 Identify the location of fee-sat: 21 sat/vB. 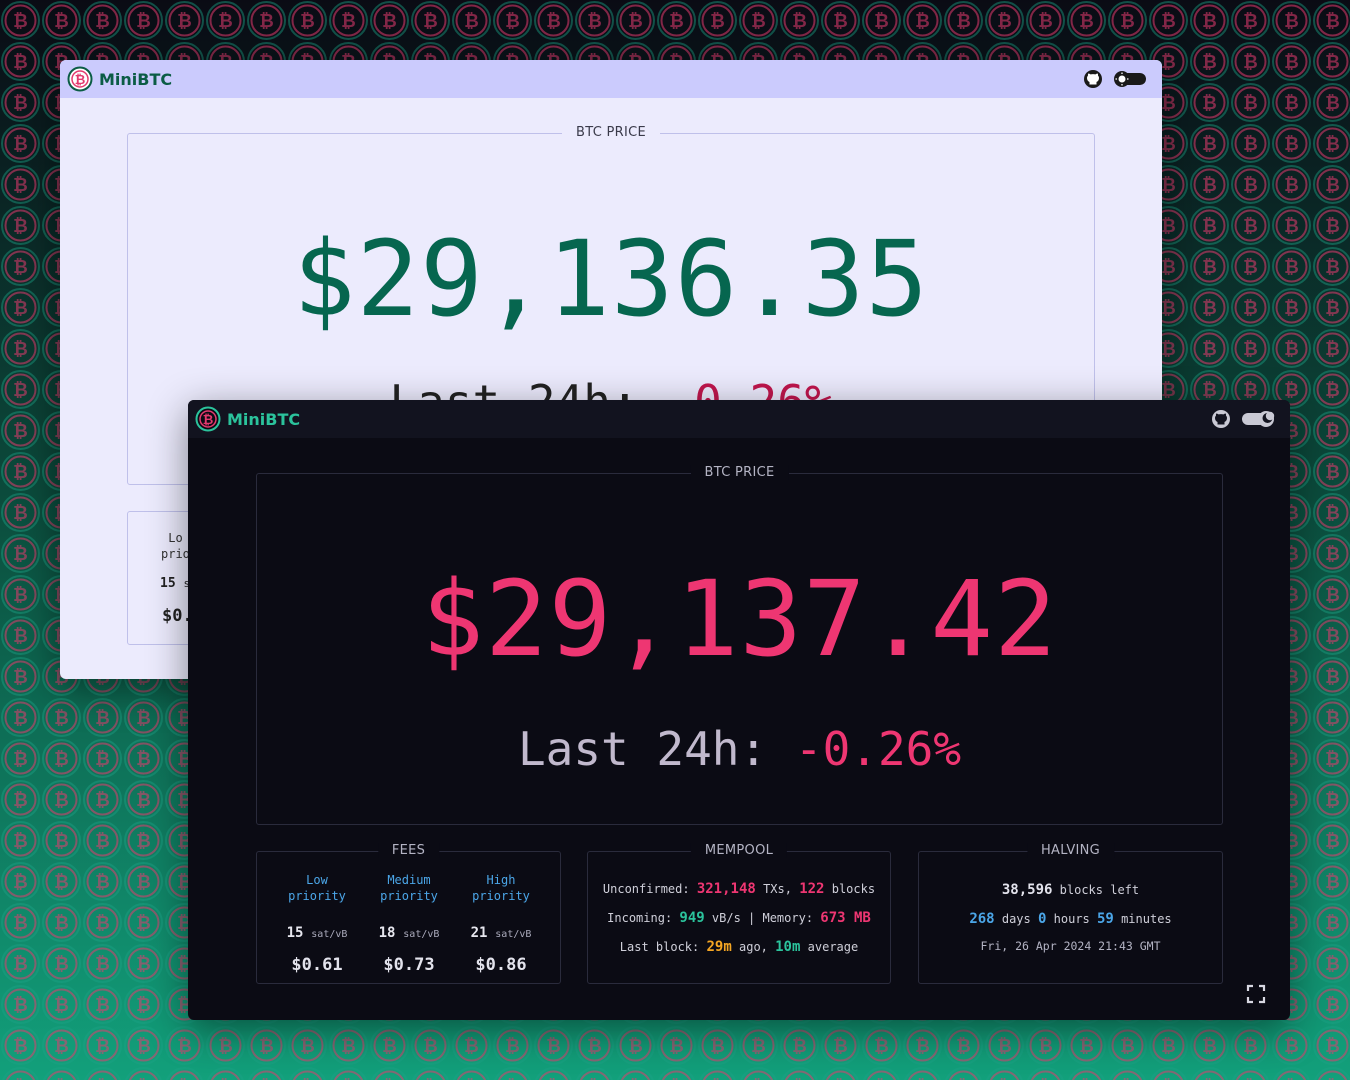
(501, 933).